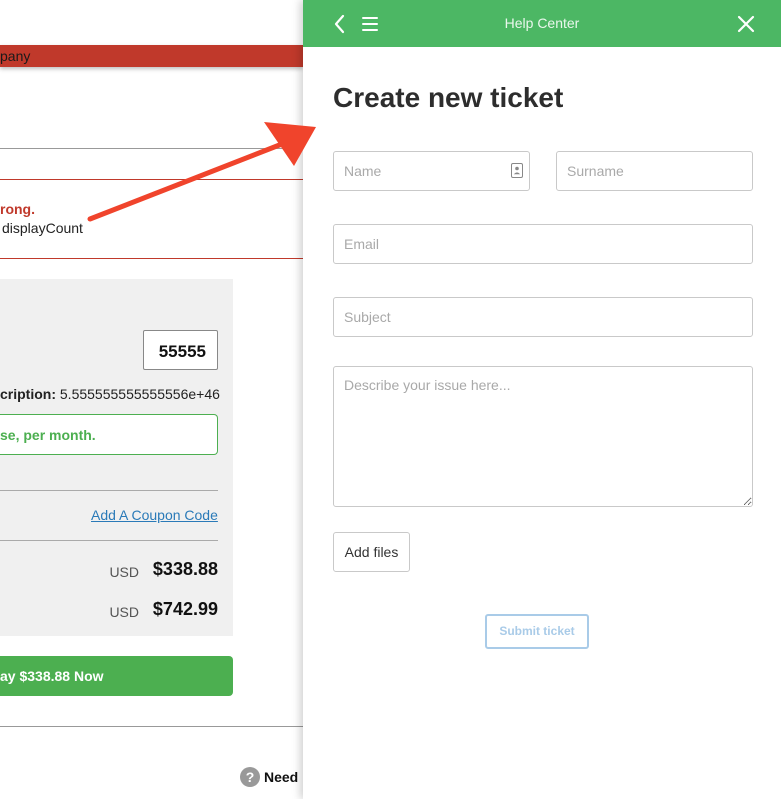 This screenshot has height=799, width=781. I want to click on help-link: ? Need, so click(269, 777).